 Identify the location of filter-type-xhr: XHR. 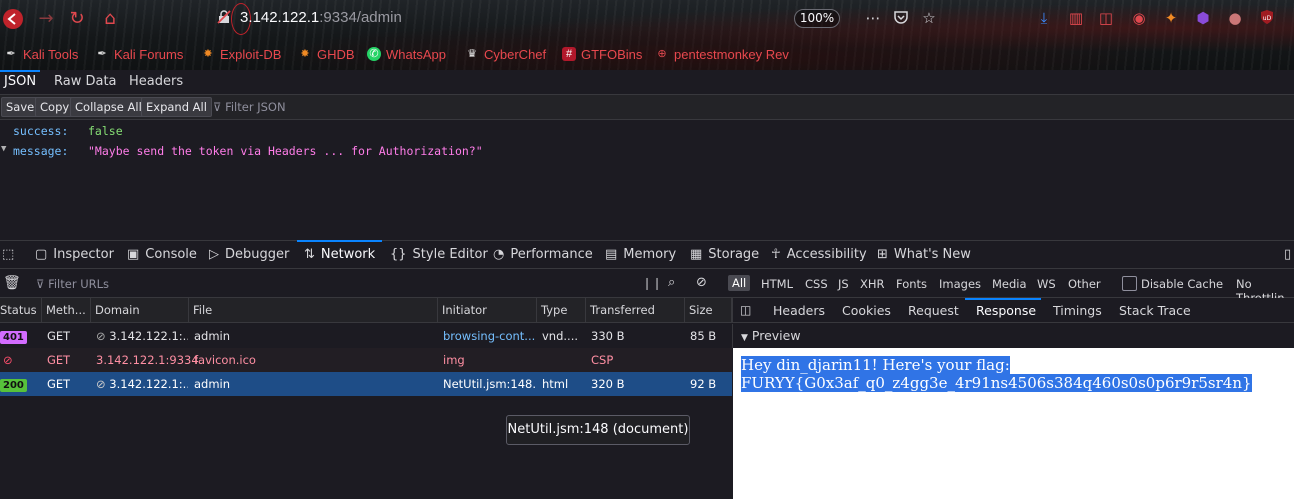
(872, 284).